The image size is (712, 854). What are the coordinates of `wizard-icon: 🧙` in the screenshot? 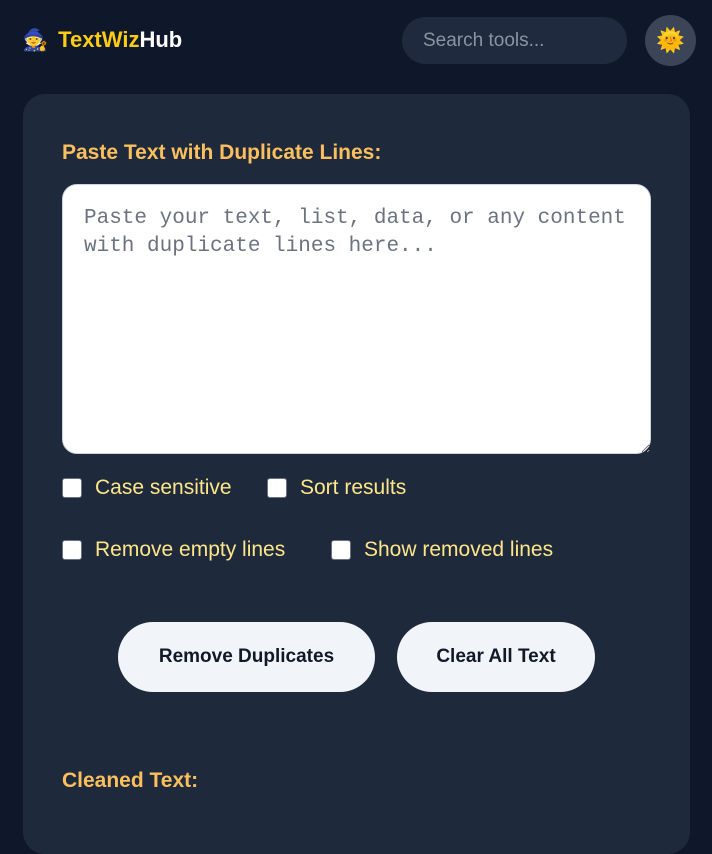 It's located at (35, 40).